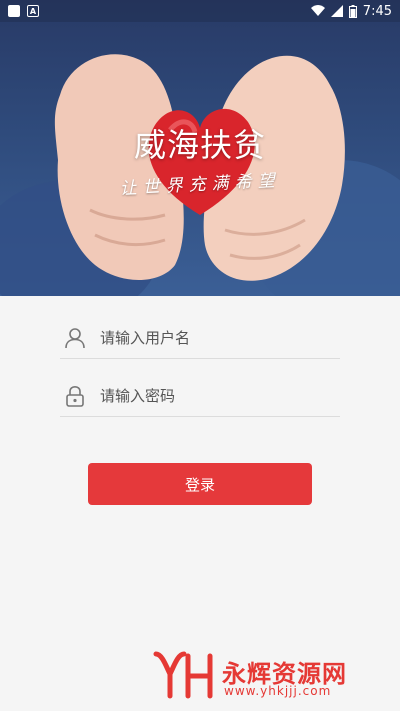  Describe the element at coordinates (377, 11) in the screenshot. I see `clock: 7:45` at that location.